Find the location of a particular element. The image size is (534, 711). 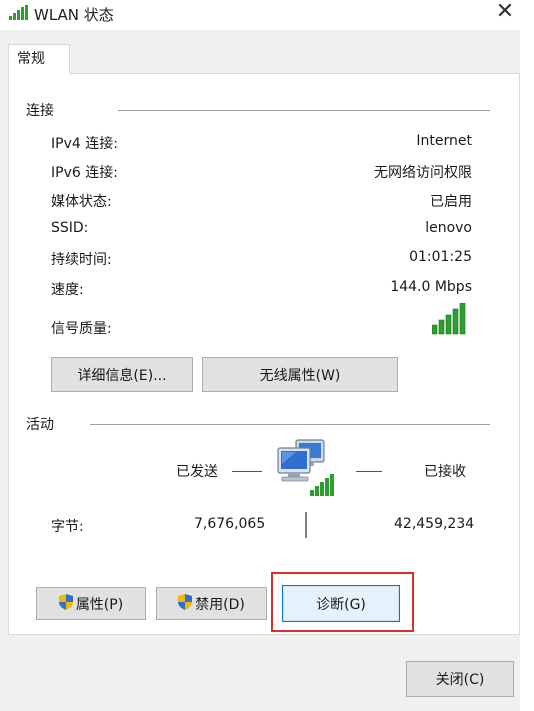

disable-label: 禁用(D) is located at coordinates (220, 604).